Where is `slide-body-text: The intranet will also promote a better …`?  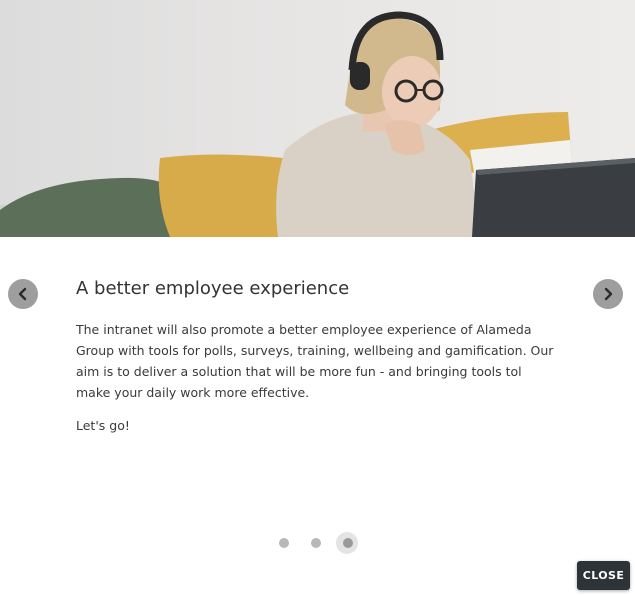
slide-body-text: The intranet will also promote a better … is located at coordinates (315, 361).